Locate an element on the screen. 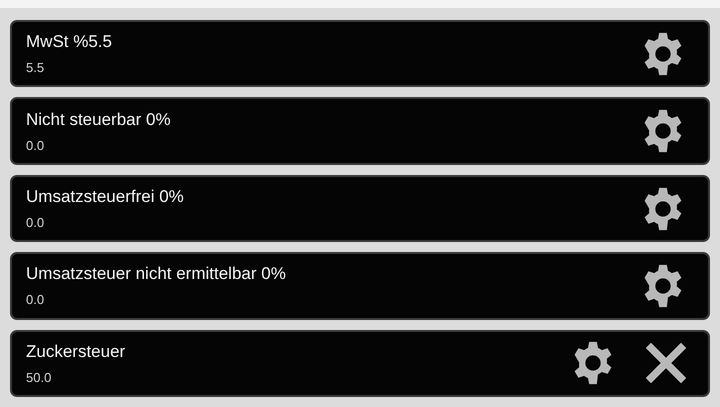  tax-rate-name: Nicht steuerbar 0% is located at coordinates (99, 120).